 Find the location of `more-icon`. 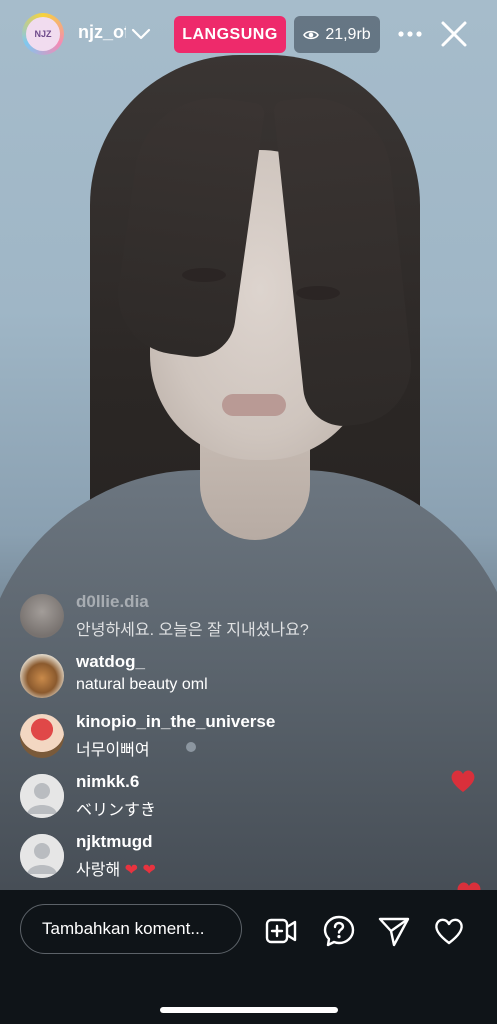

more-icon is located at coordinates (410, 34).